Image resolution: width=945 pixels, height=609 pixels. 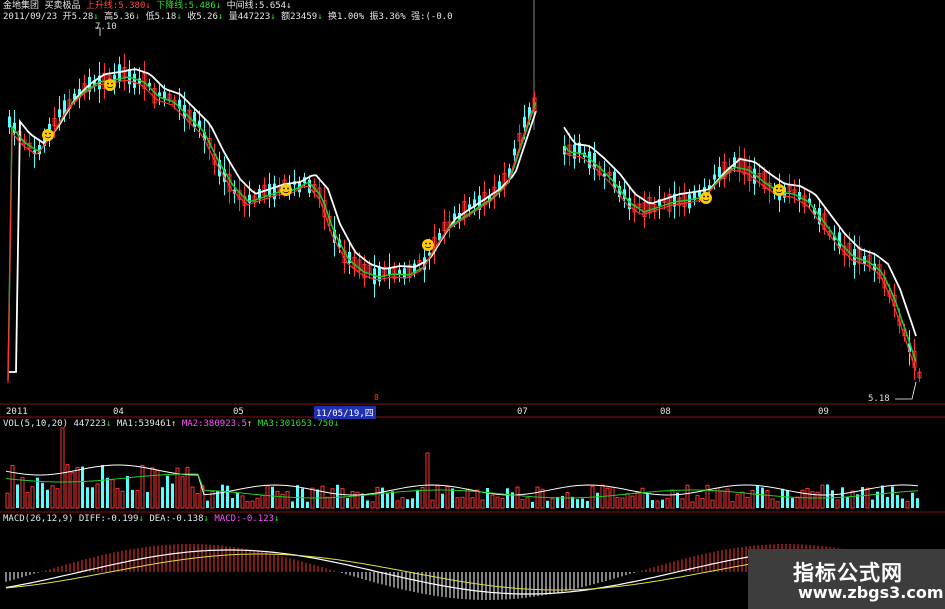 What do you see at coordinates (108, 519) in the screenshot?
I see `macd-diff: DIFF:-0.199` at bounding box center [108, 519].